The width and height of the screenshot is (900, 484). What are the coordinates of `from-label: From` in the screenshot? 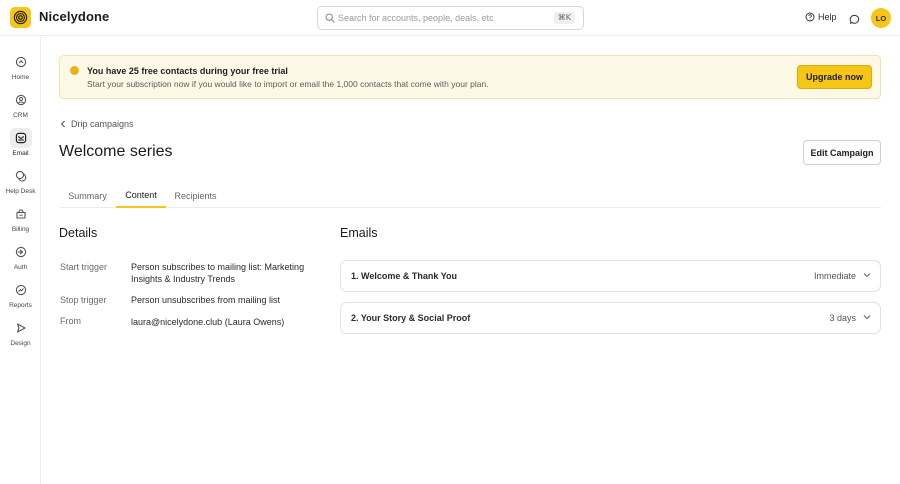 It's located at (70, 321).